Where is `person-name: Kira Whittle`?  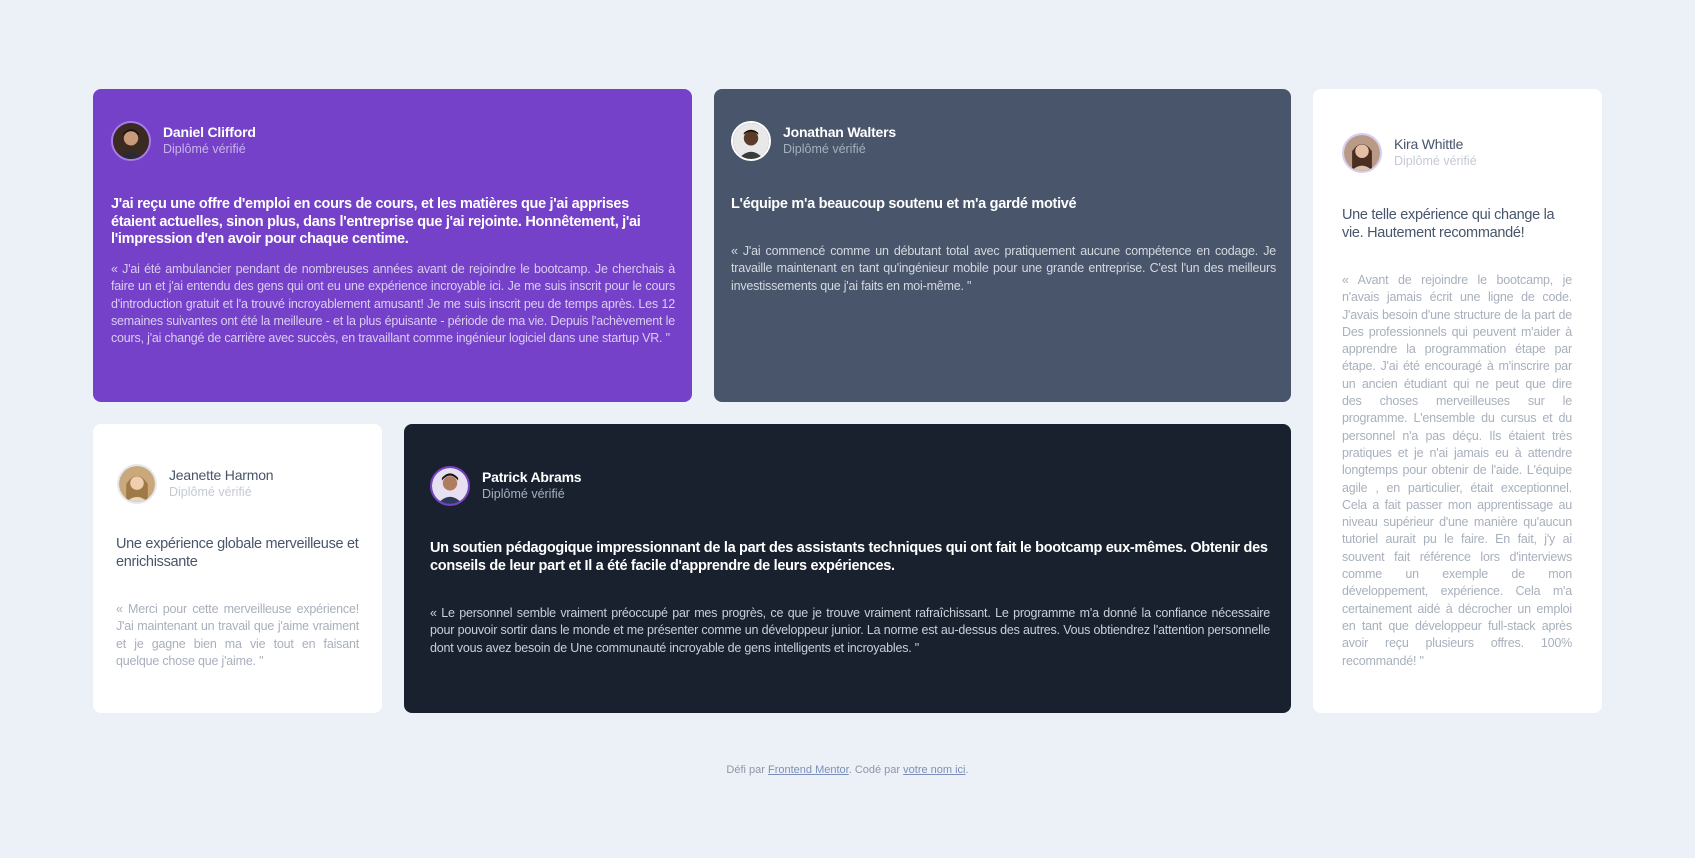 person-name: Kira Whittle is located at coordinates (1429, 144).